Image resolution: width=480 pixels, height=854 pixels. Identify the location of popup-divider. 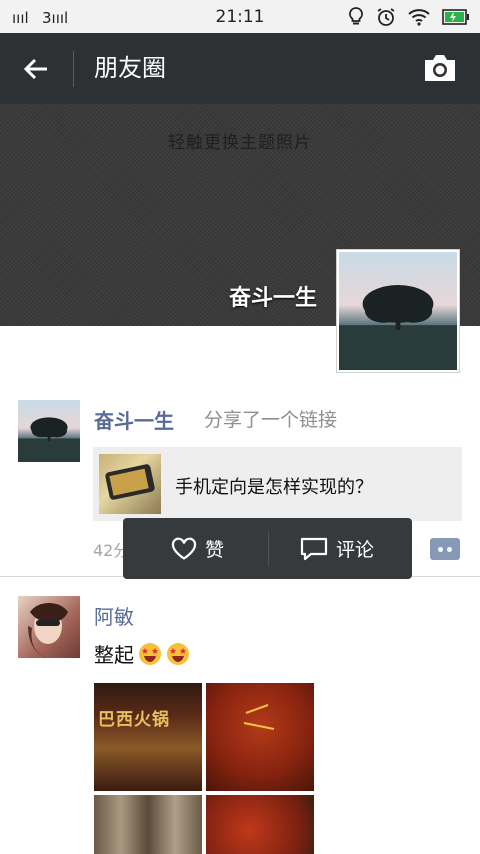
(268, 548).